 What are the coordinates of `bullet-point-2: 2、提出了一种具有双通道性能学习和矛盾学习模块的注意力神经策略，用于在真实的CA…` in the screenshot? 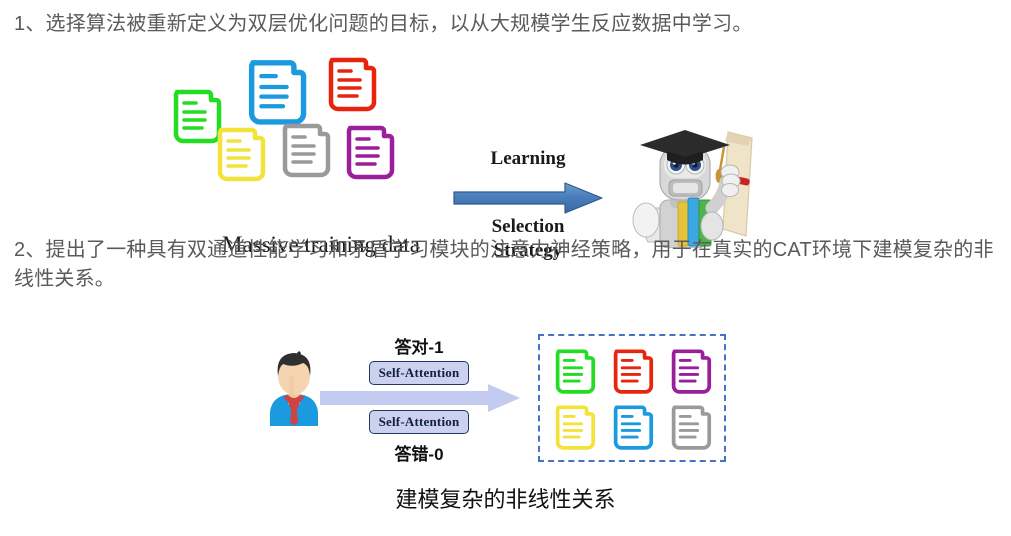 It's located at (504, 264).